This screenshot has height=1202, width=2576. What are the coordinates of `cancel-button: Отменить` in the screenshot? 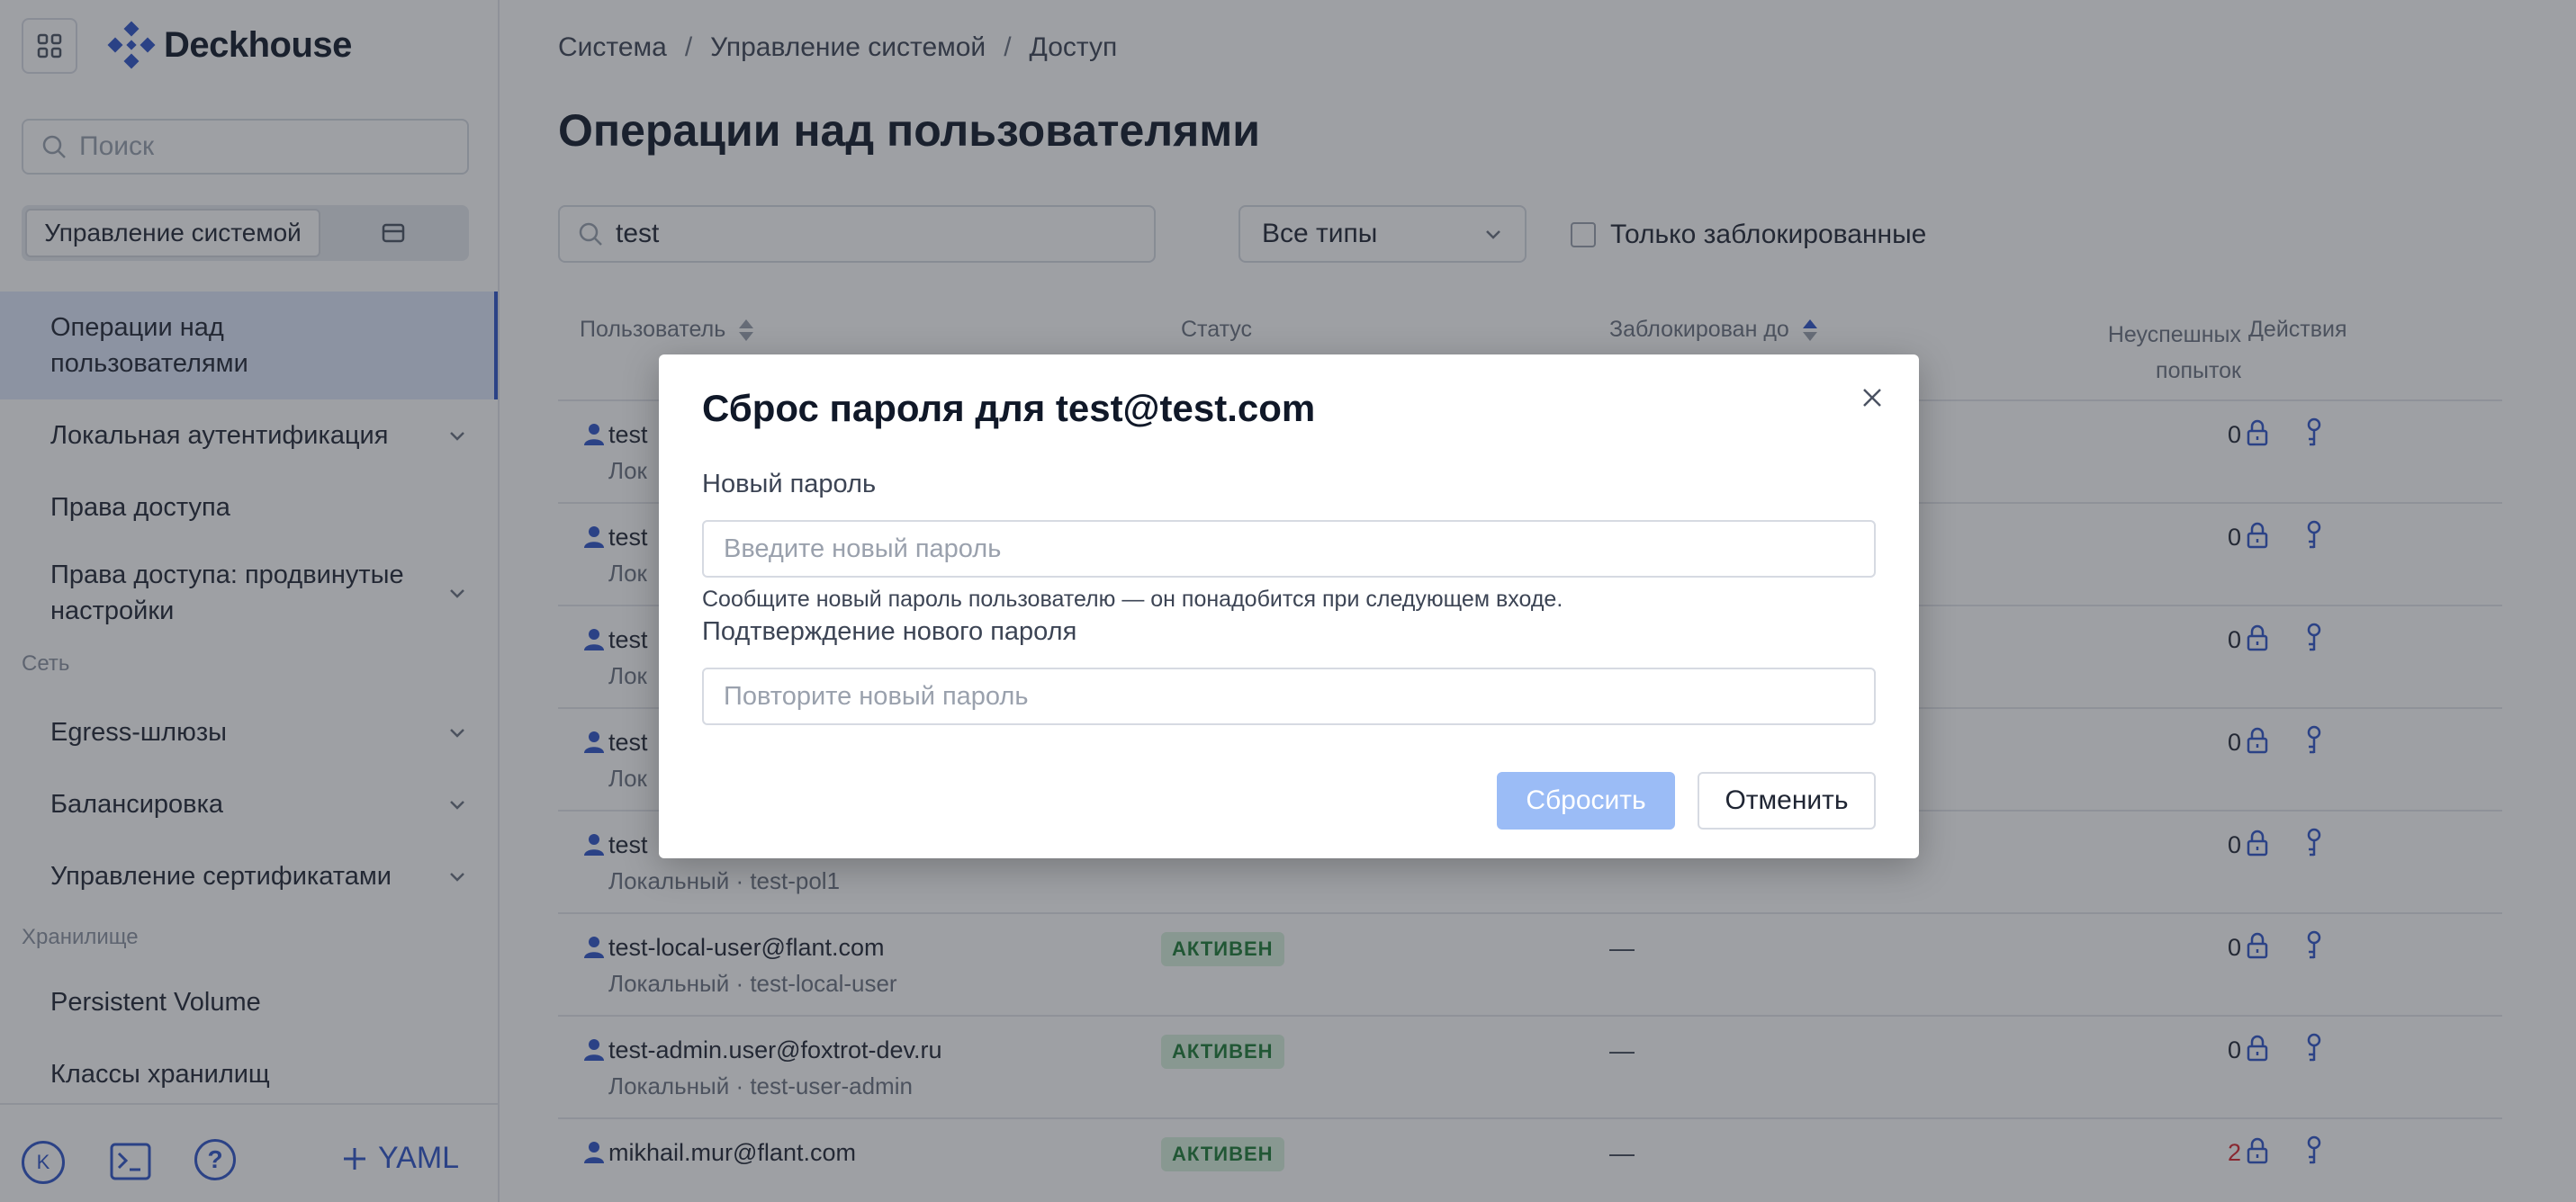 It's located at (1787, 801).